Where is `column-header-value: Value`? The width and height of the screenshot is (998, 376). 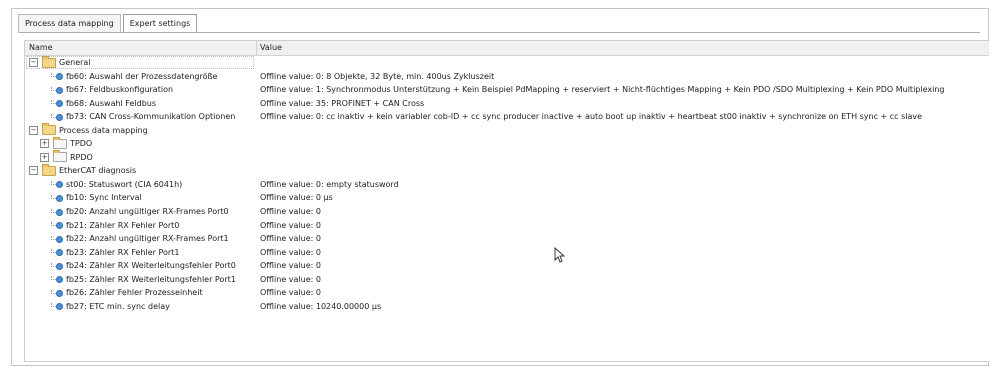 column-header-value: Value is located at coordinates (618, 48).